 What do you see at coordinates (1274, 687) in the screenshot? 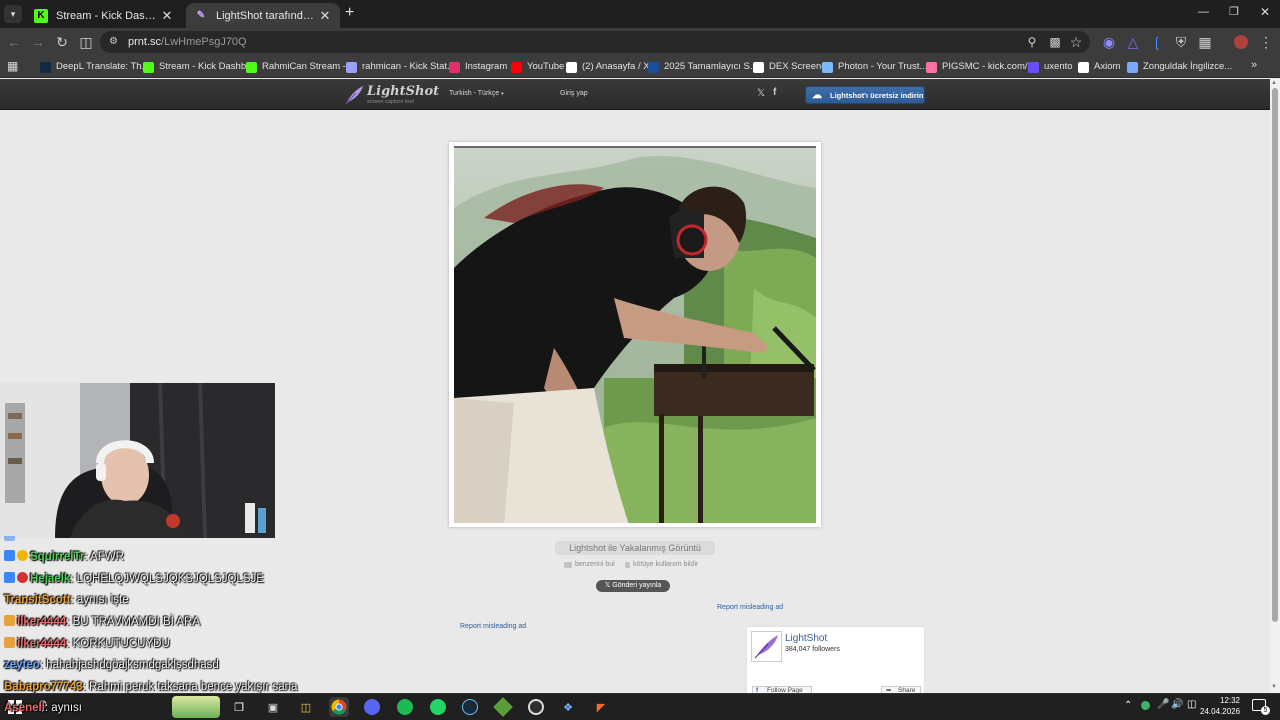
I see `scroll-down-icon: ▼` at bounding box center [1274, 687].